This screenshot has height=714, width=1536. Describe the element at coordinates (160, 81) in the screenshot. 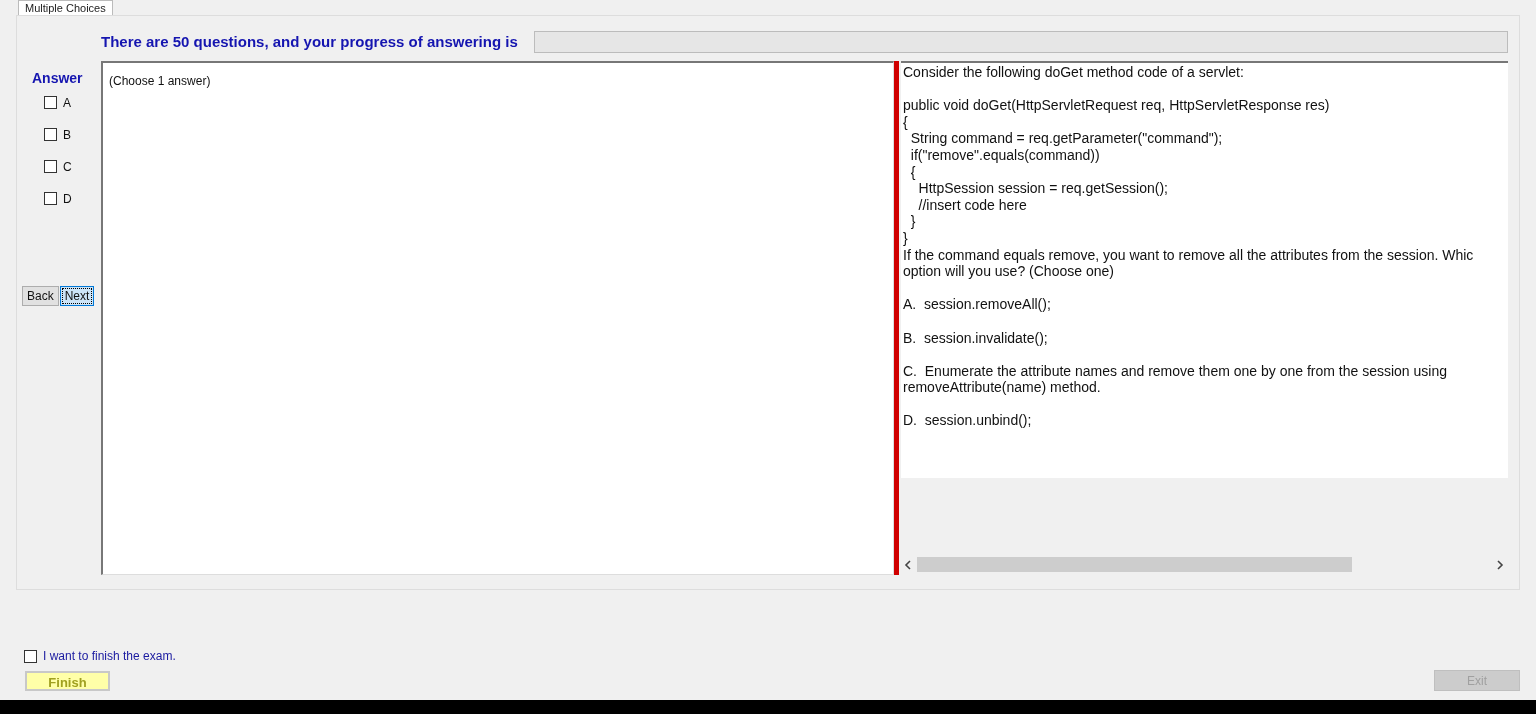

I see `answer-hint: (Choose 1 answer)` at that location.